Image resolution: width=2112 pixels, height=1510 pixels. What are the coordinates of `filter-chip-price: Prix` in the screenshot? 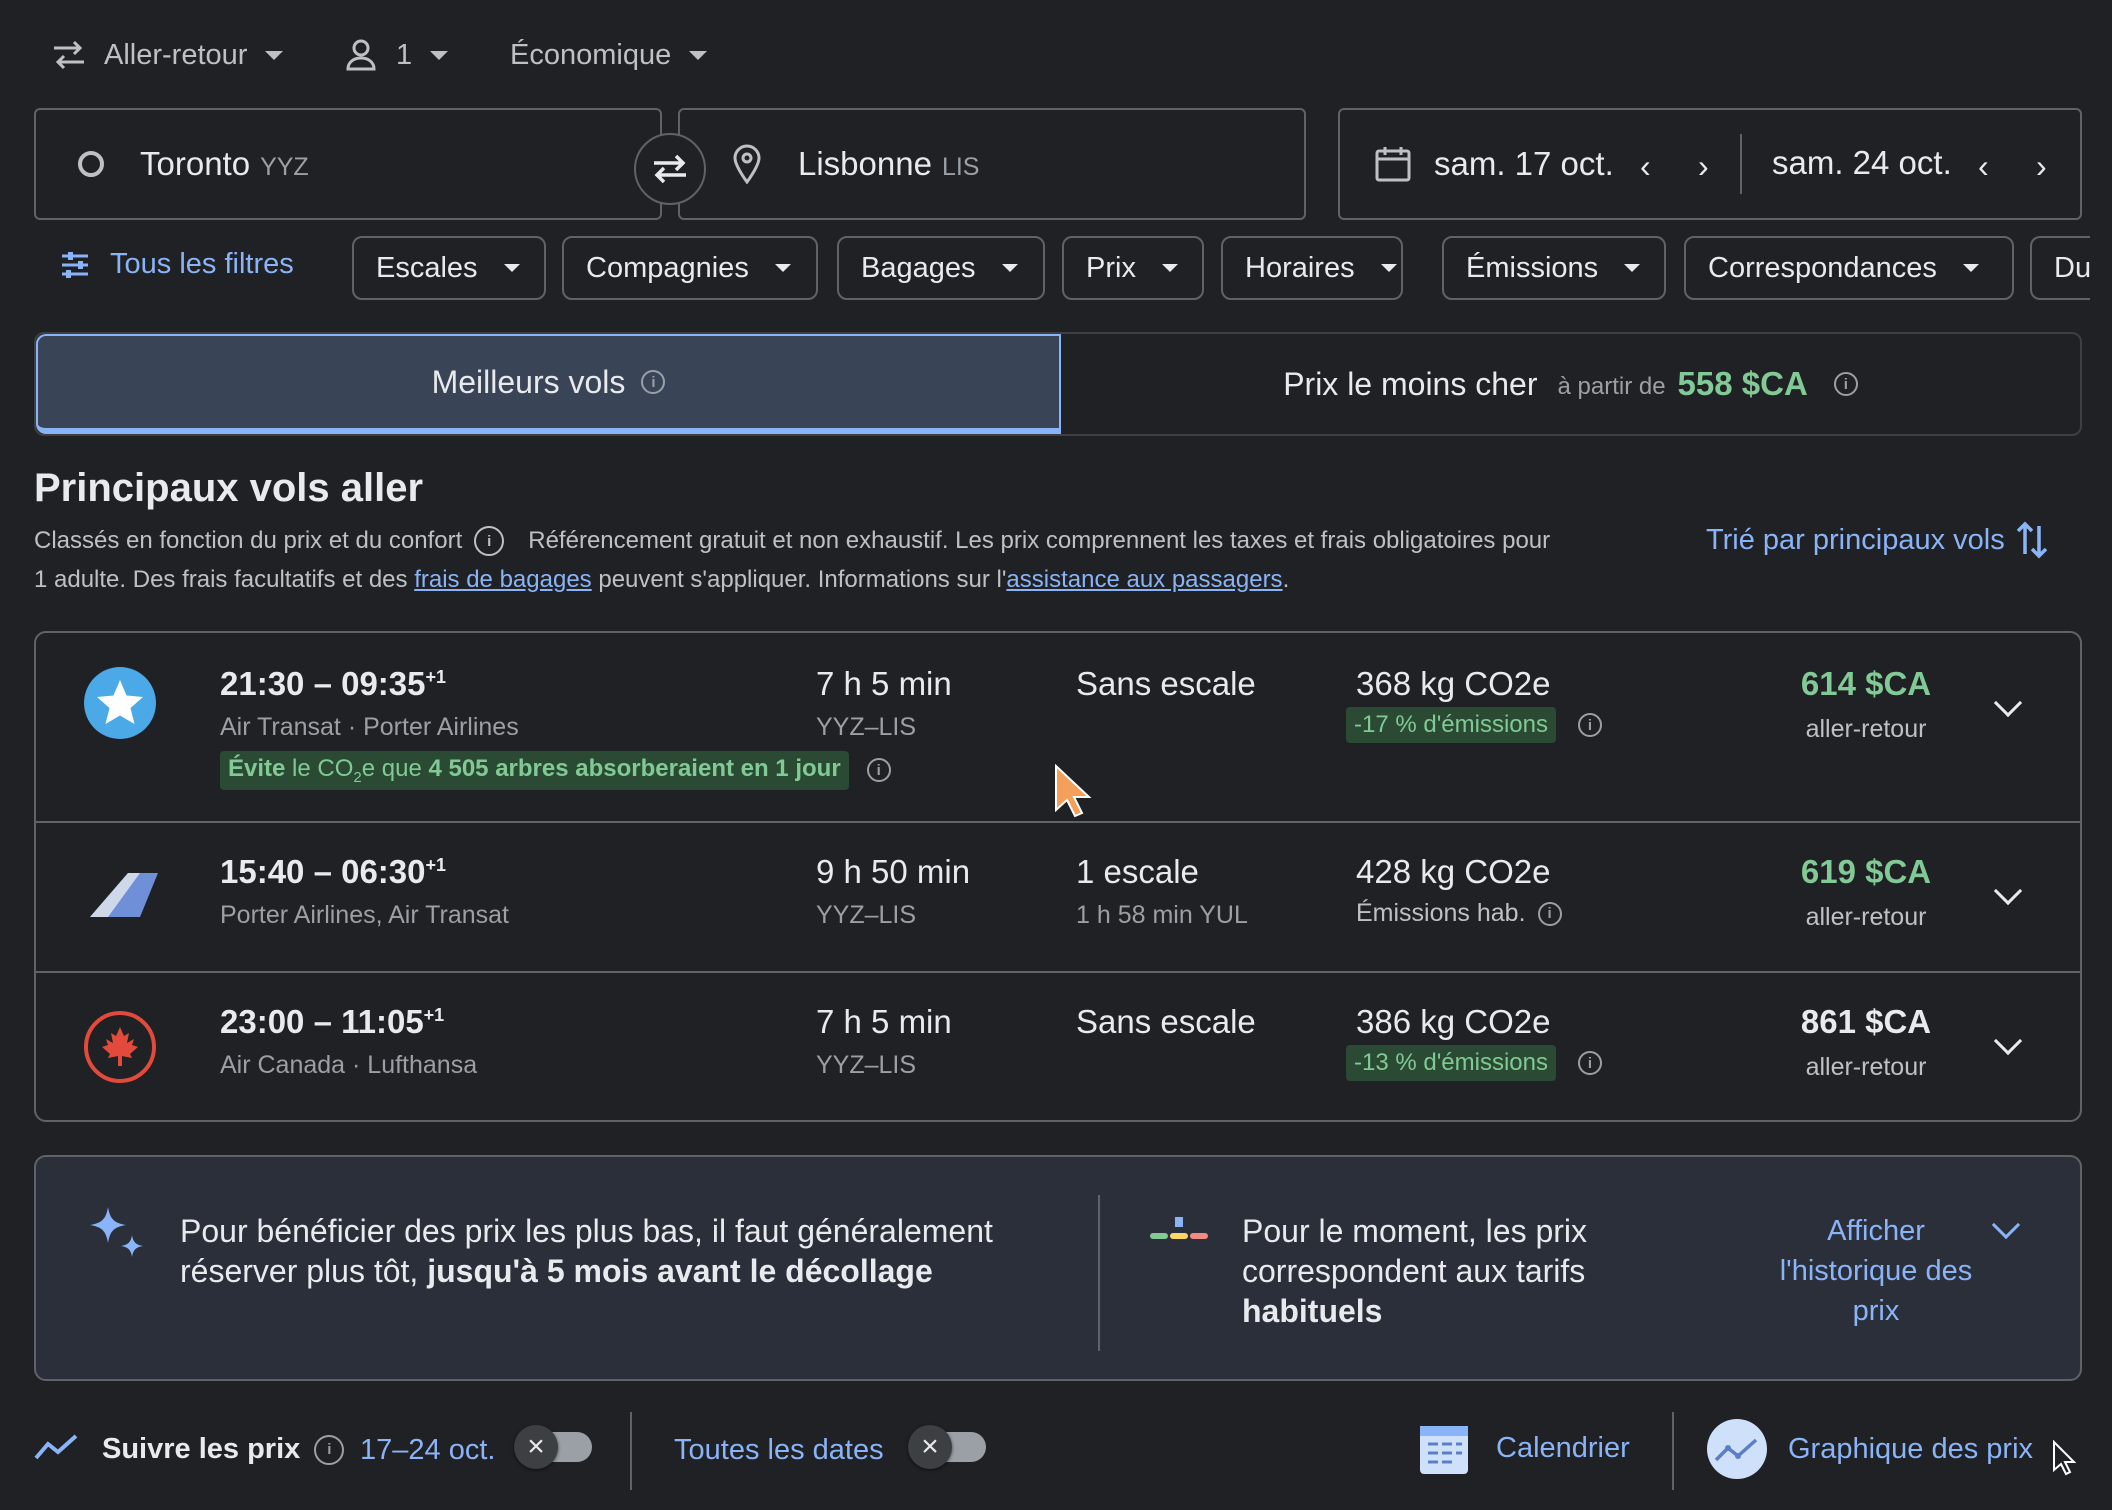 It's located at (1133, 268).